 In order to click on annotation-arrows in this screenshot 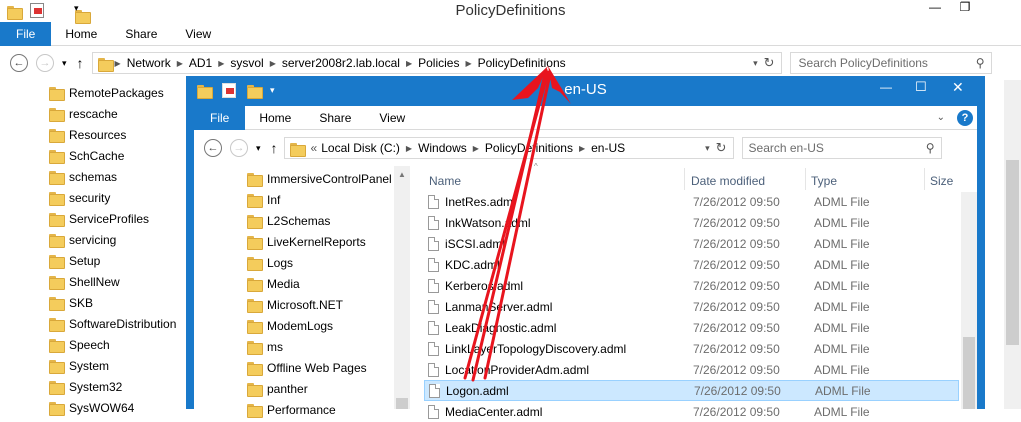, I will do `click(517, 224)`.